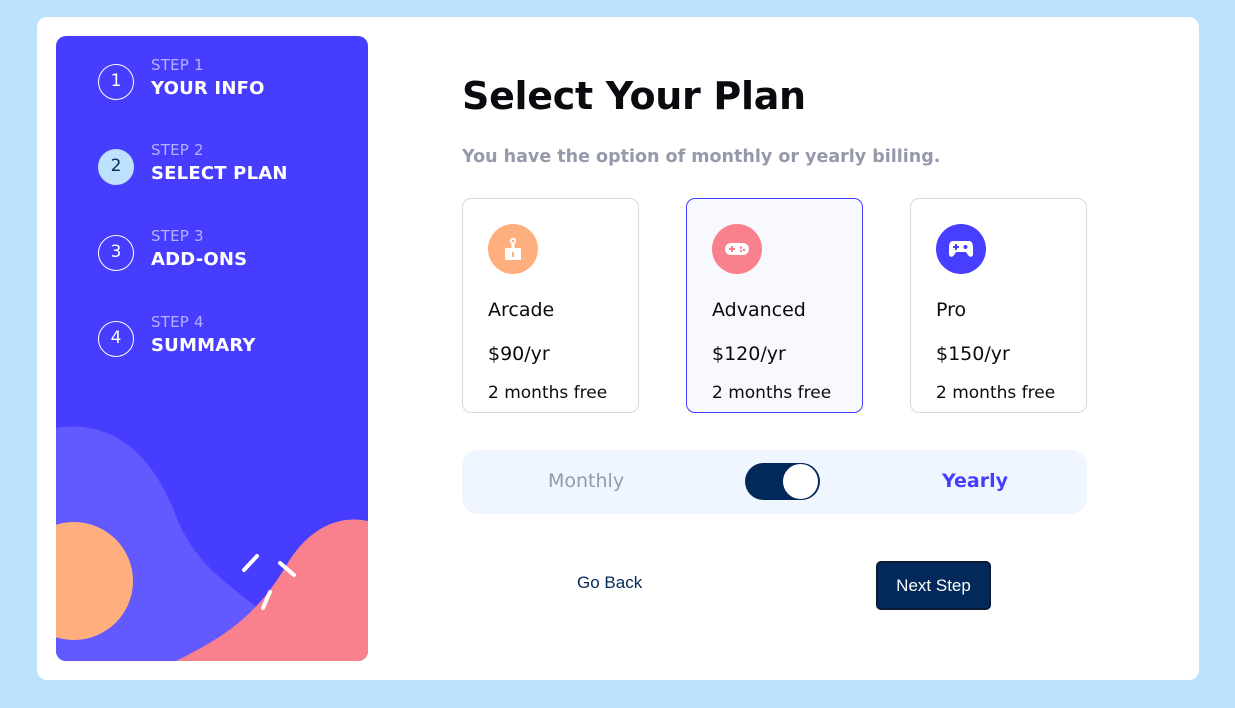  I want to click on billing-toggle-switch, so click(782, 481).